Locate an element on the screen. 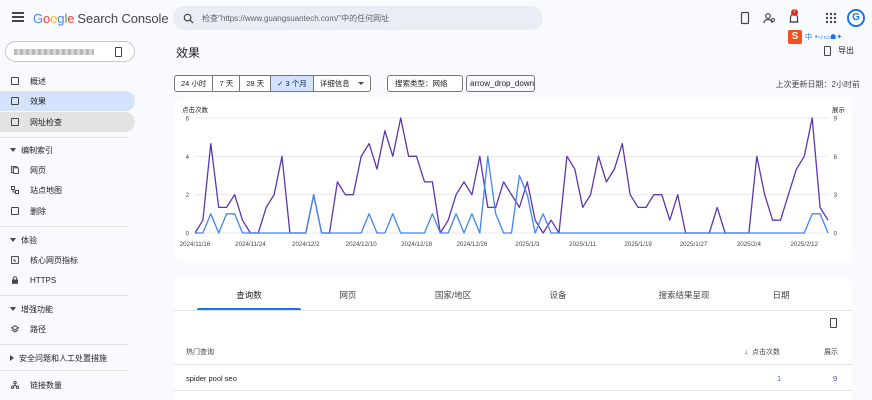 The height and width of the screenshot is (400, 872). left-tick-label: 0 is located at coordinates (188, 235).